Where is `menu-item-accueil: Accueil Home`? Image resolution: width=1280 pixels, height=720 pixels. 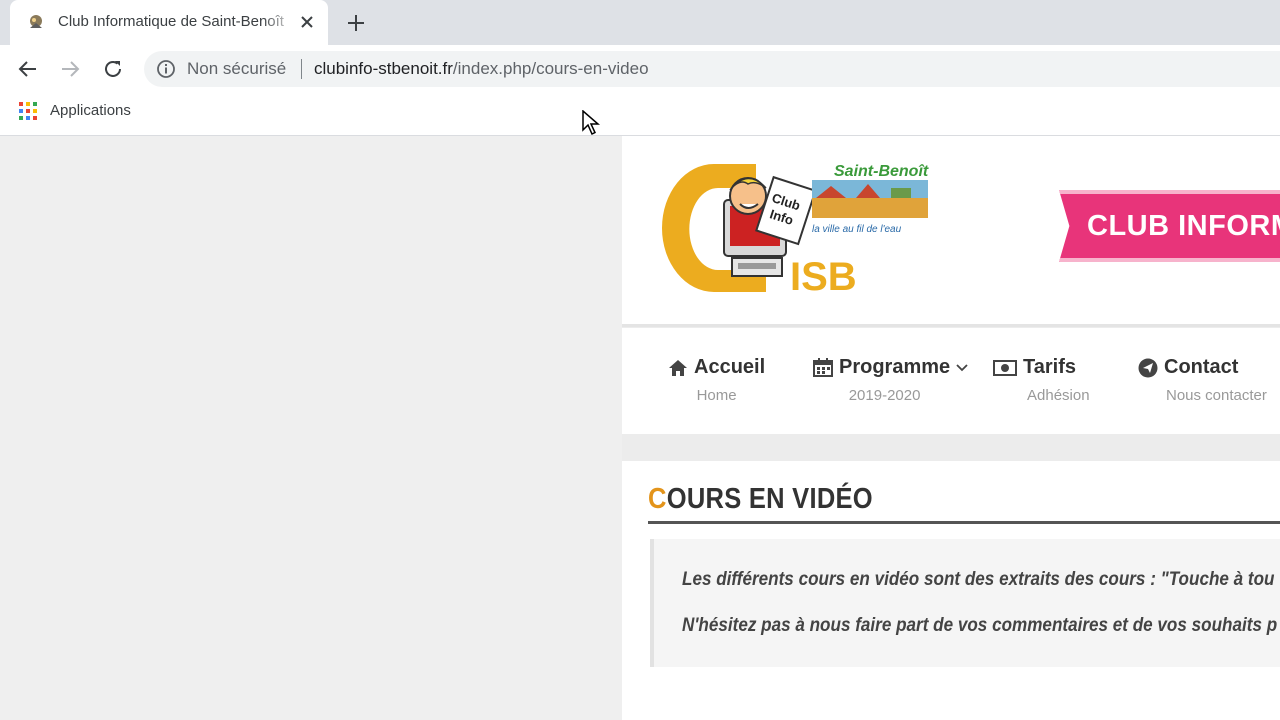 menu-item-accueil: Accueil Home is located at coordinates (716, 380).